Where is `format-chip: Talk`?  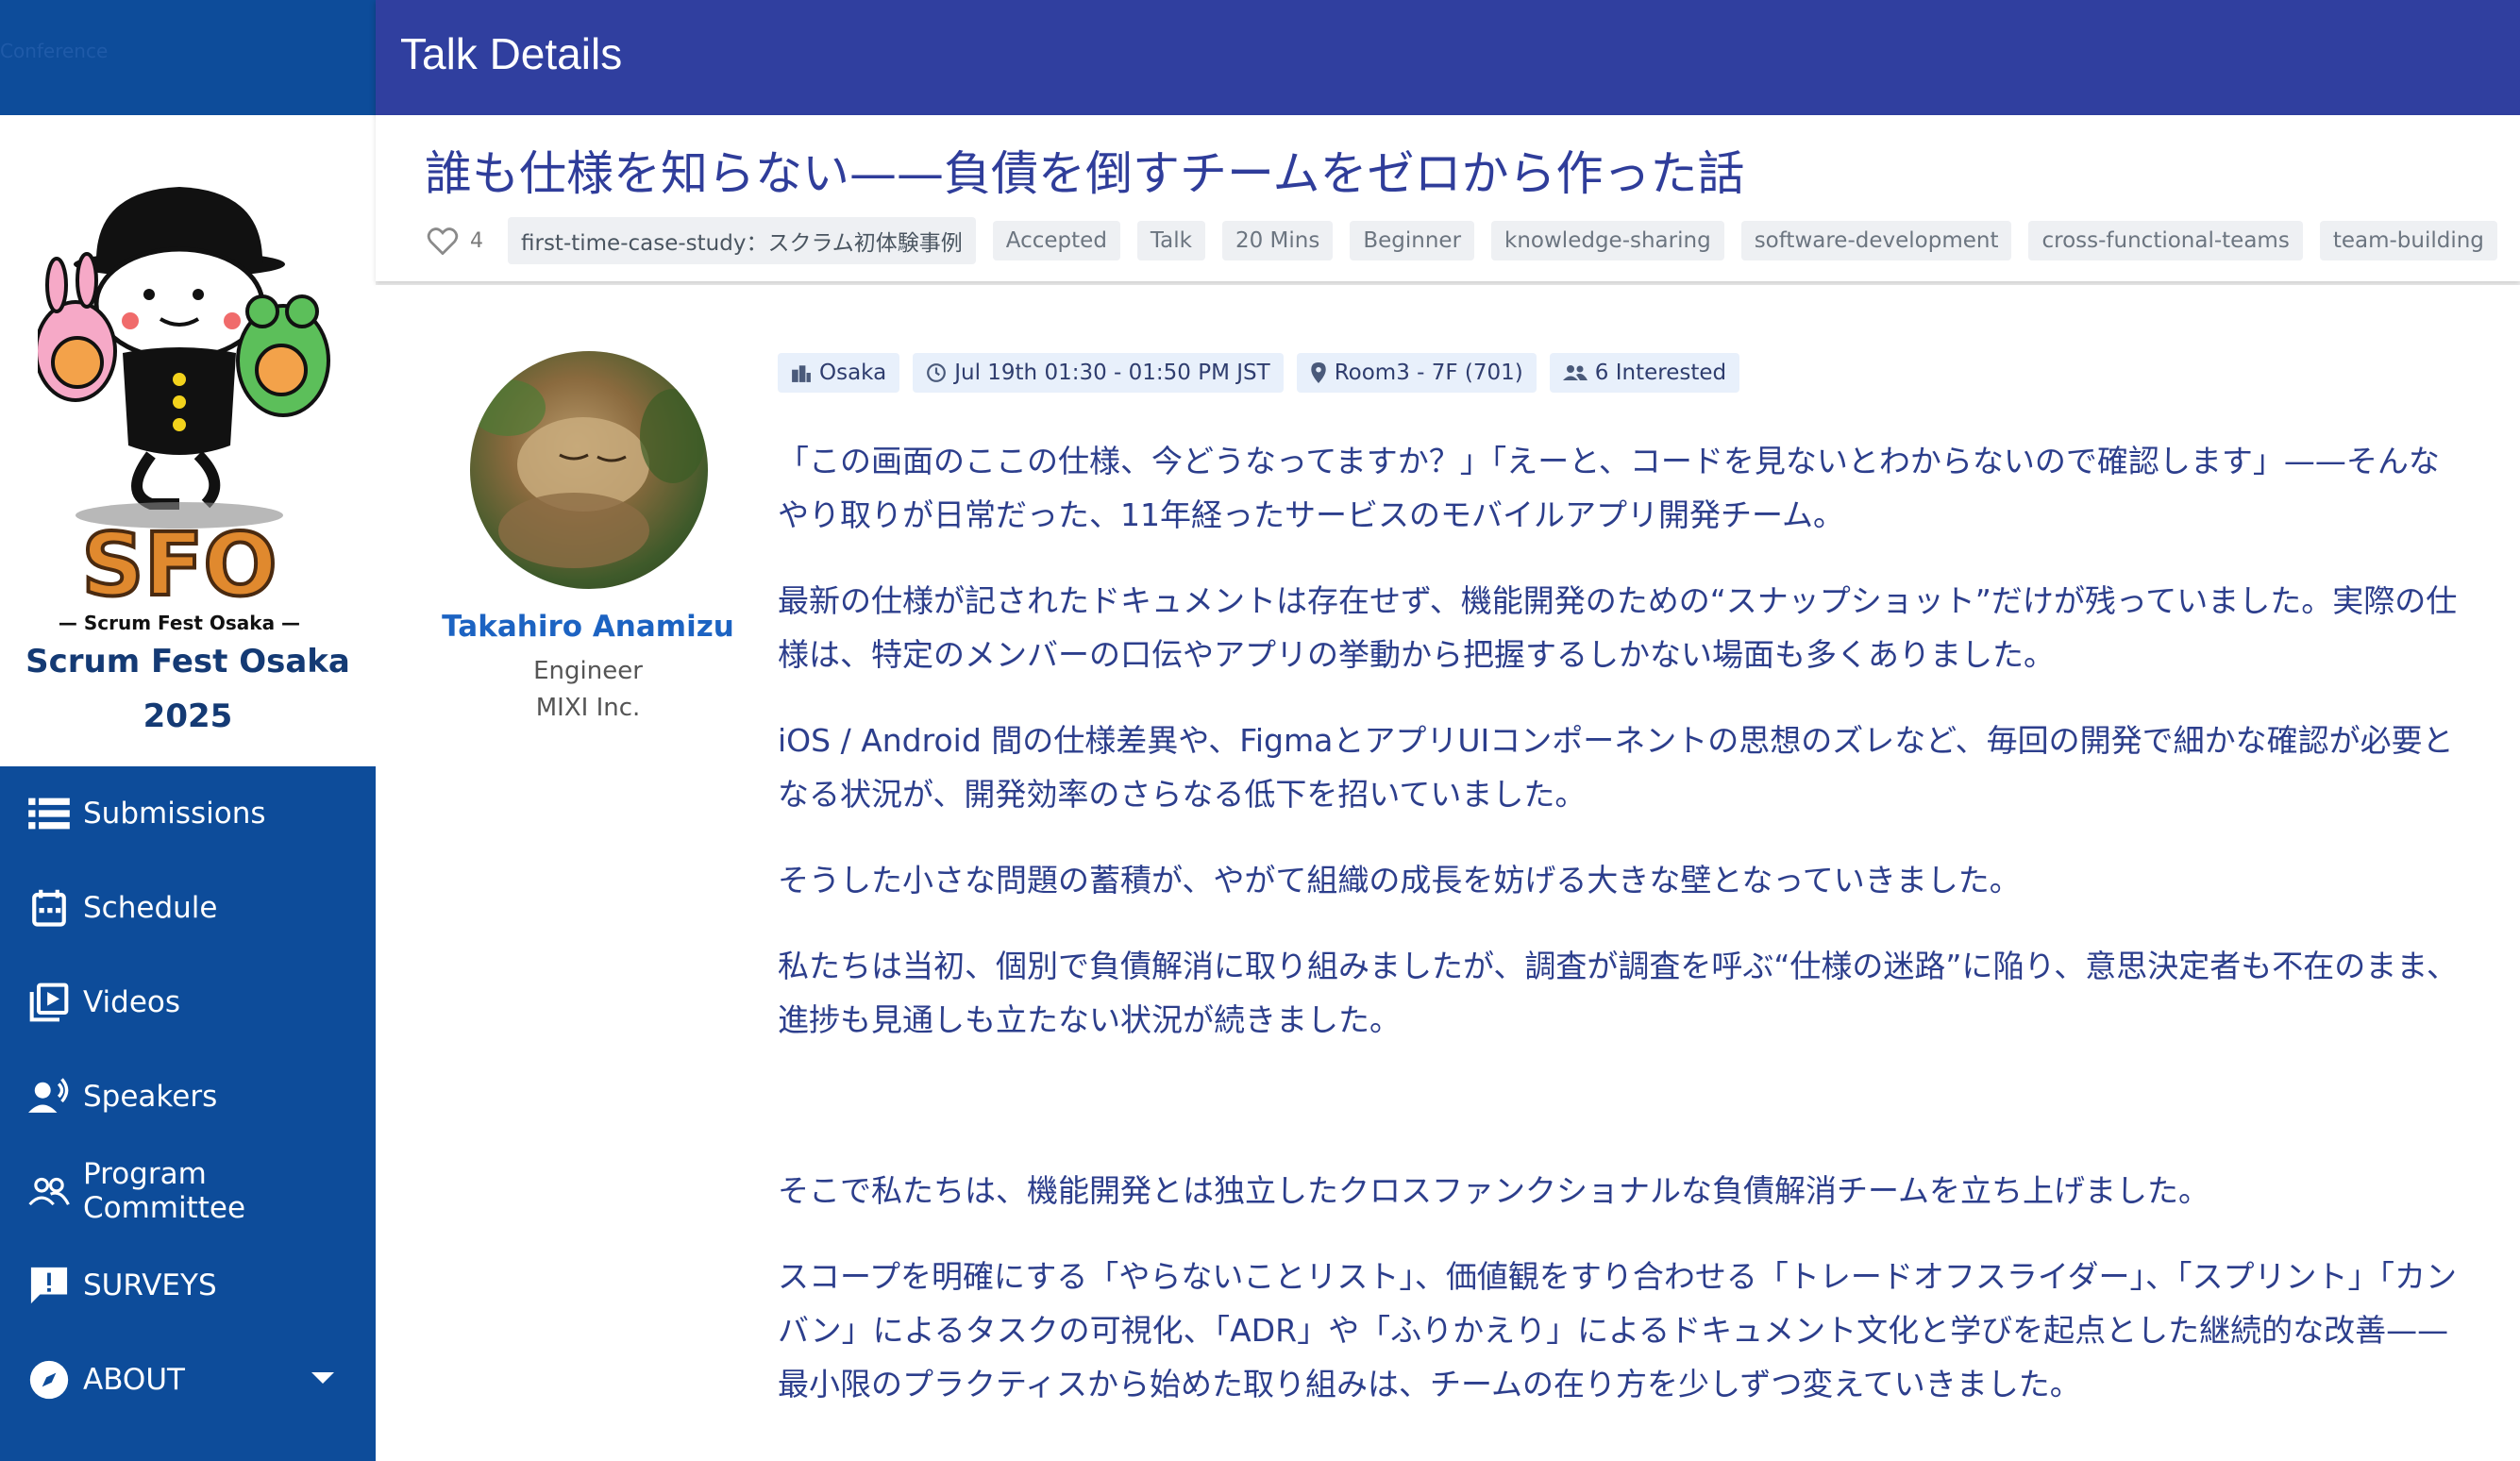 format-chip: Talk is located at coordinates (1170, 240).